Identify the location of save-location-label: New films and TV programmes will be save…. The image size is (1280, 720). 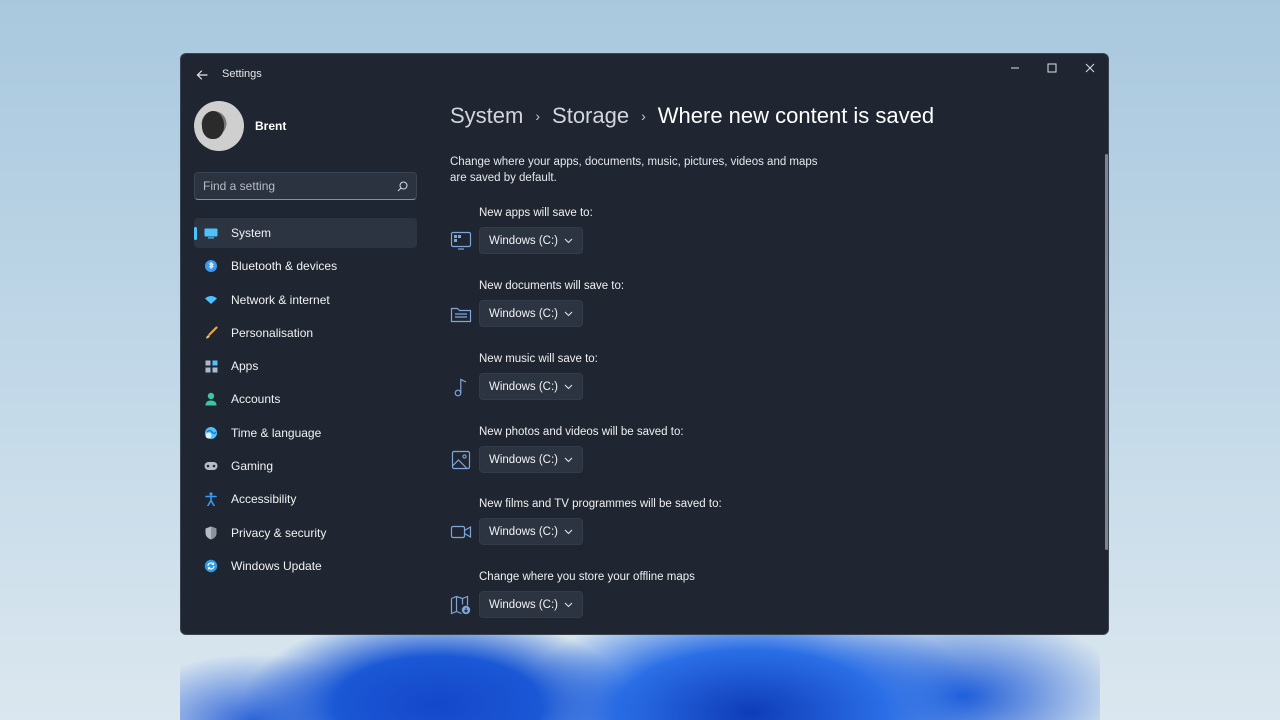
(600, 504).